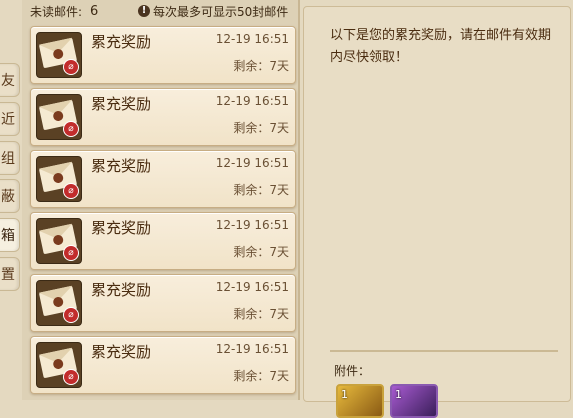  I want to click on purple-item-icon: 1, so click(414, 401).